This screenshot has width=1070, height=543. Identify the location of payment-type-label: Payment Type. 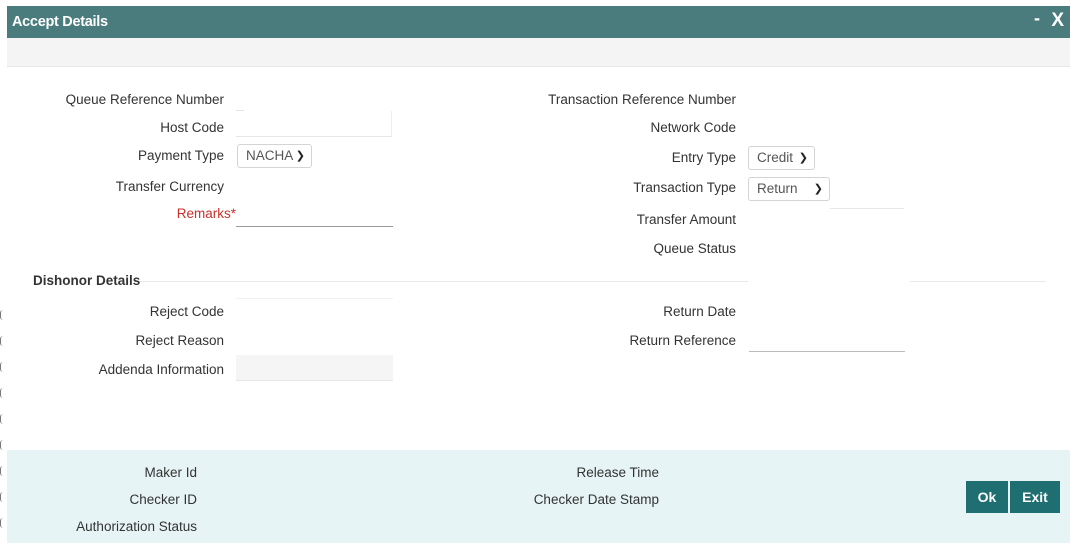
(180, 155).